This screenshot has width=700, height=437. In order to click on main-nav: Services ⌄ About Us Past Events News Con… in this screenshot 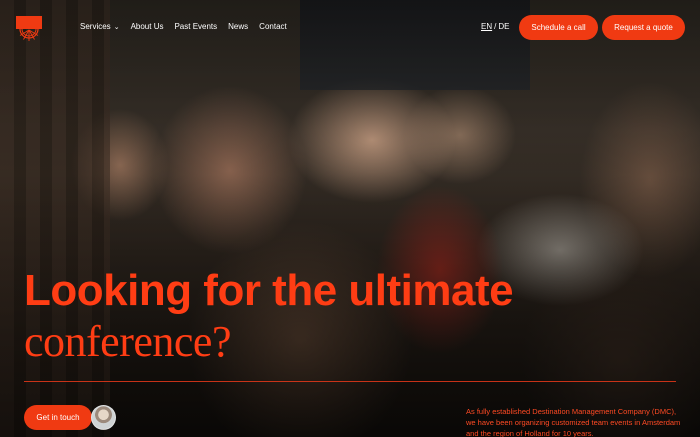, I will do `click(183, 26)`.